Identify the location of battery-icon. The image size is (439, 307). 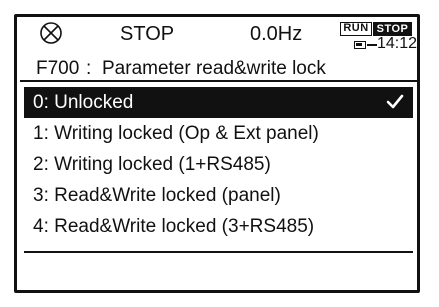
(360, 45).